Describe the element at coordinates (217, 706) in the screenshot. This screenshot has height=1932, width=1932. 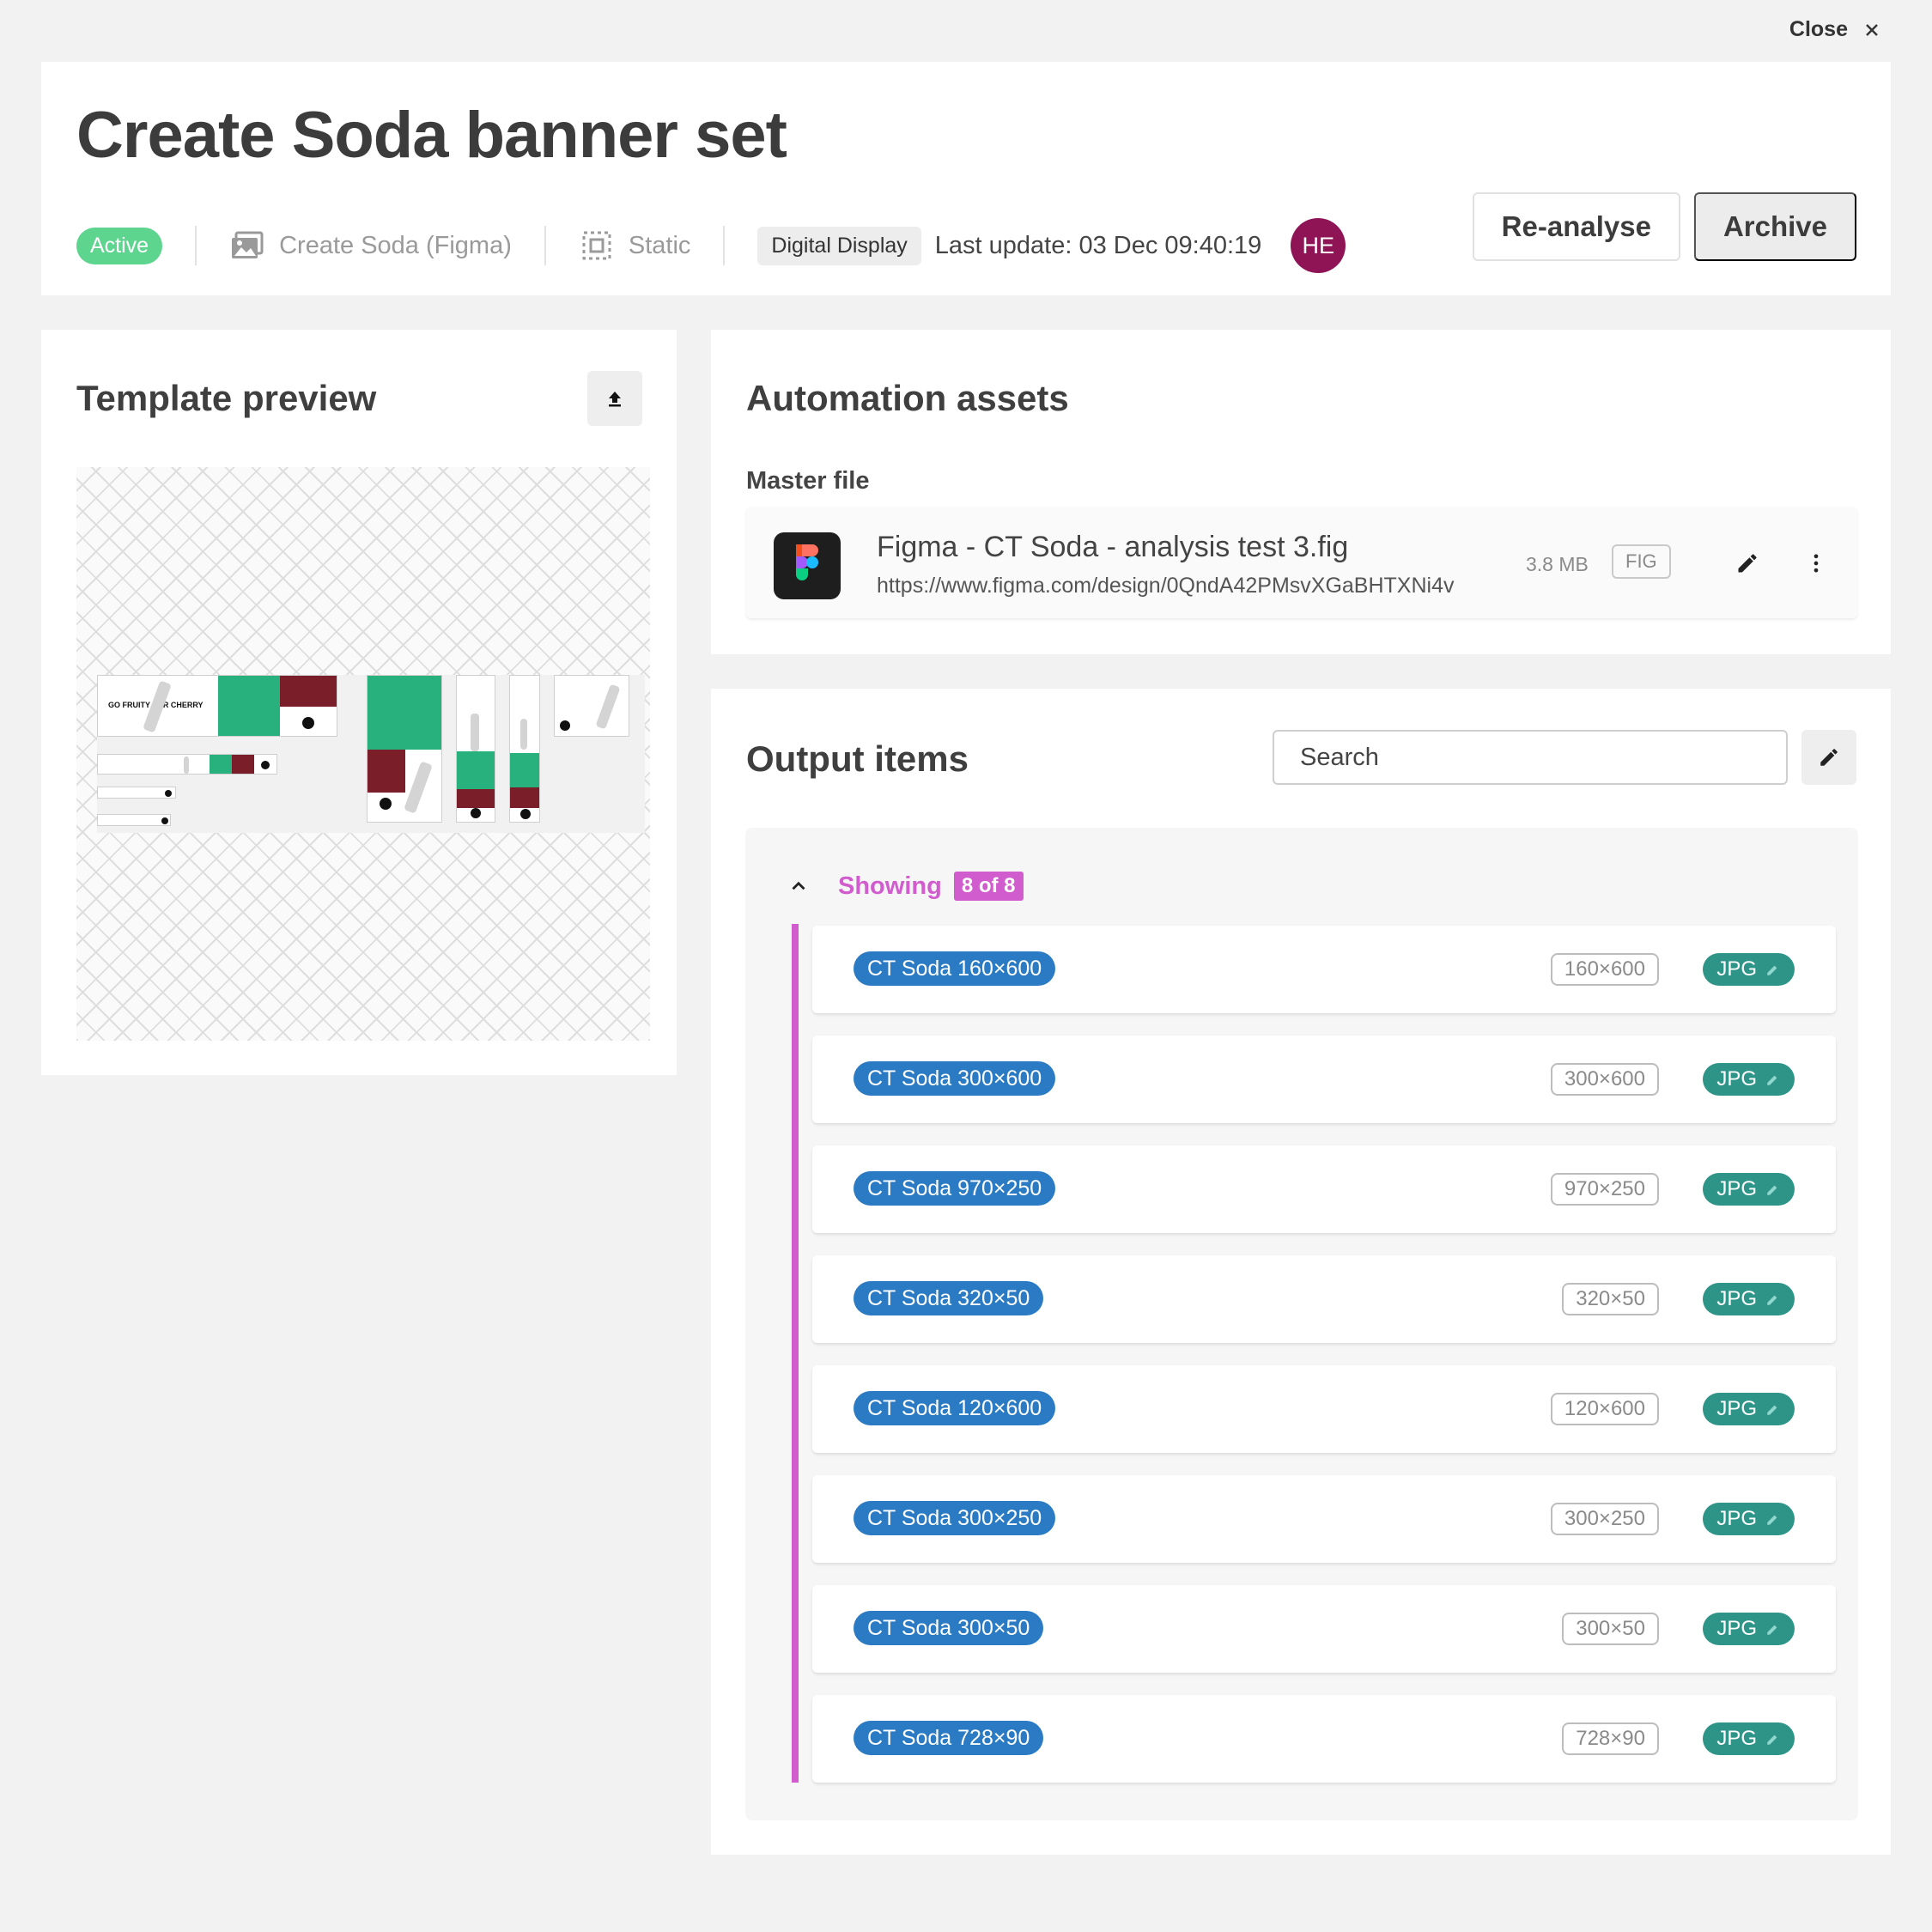
I see `banner-970x250-thumb: GO FRUITY FOR CHERRY` at that location.